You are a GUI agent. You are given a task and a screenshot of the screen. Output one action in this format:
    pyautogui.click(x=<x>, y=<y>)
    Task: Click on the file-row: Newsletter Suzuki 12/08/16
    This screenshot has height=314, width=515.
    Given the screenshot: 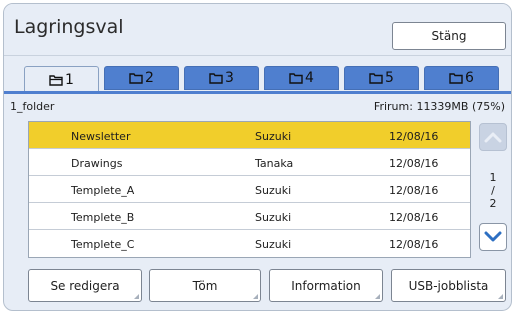 What is the action you would take?
    pyautogui.click(x=249, y=135)
    